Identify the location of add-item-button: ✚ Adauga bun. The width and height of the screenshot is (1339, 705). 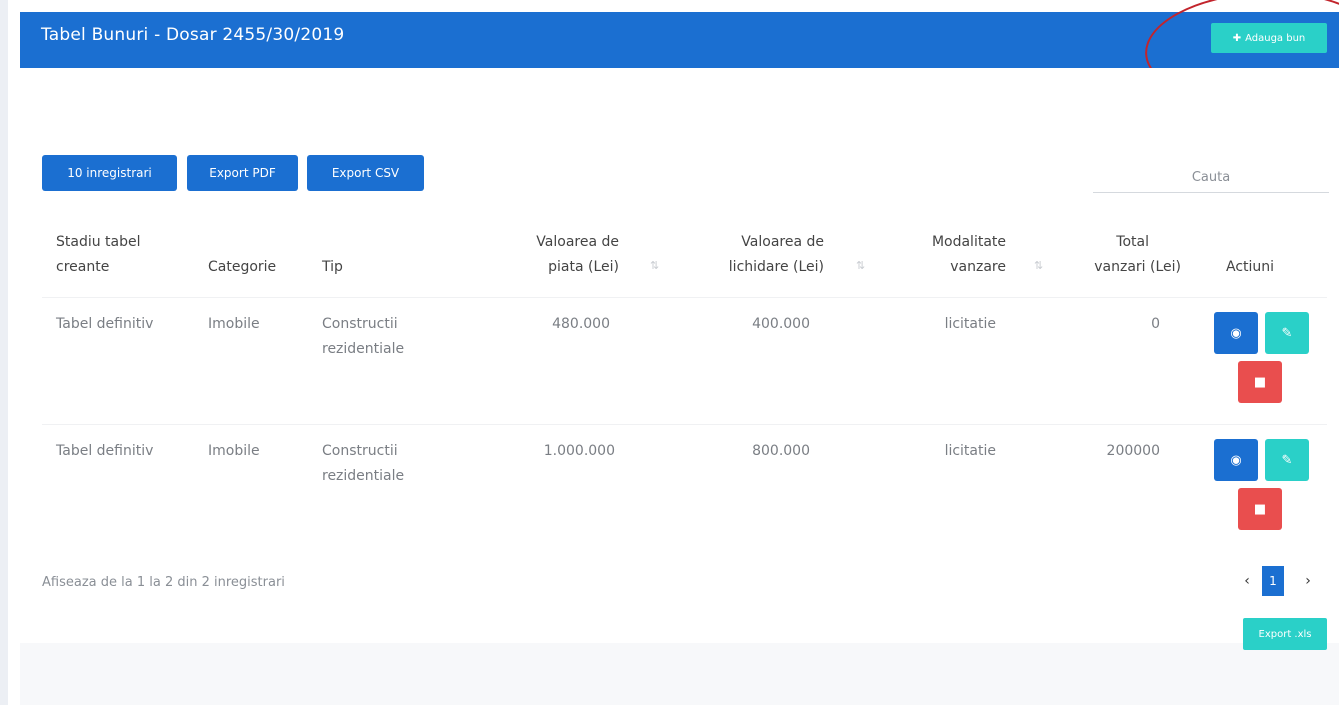
(1269, 38).